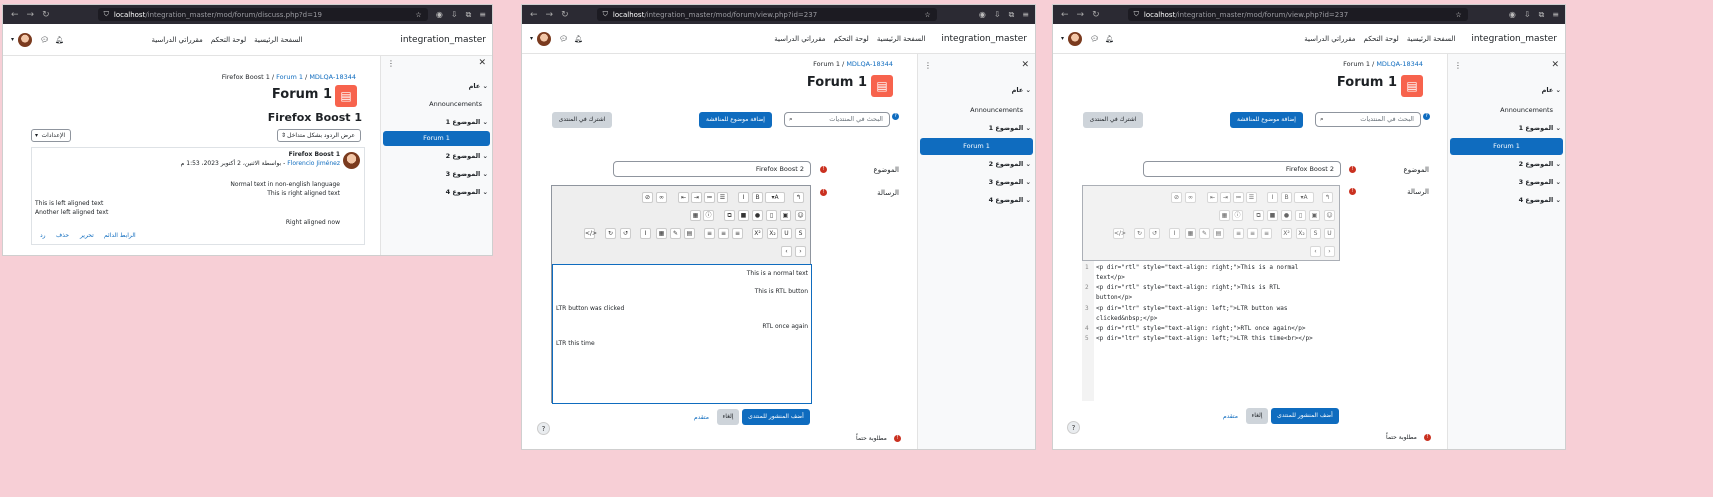 This screenshot has height=497, width=1713. What do you see at coordinates (785, 215) in the screenshot?
I see `image-icon: ▣` at bounding box center [785, 215].